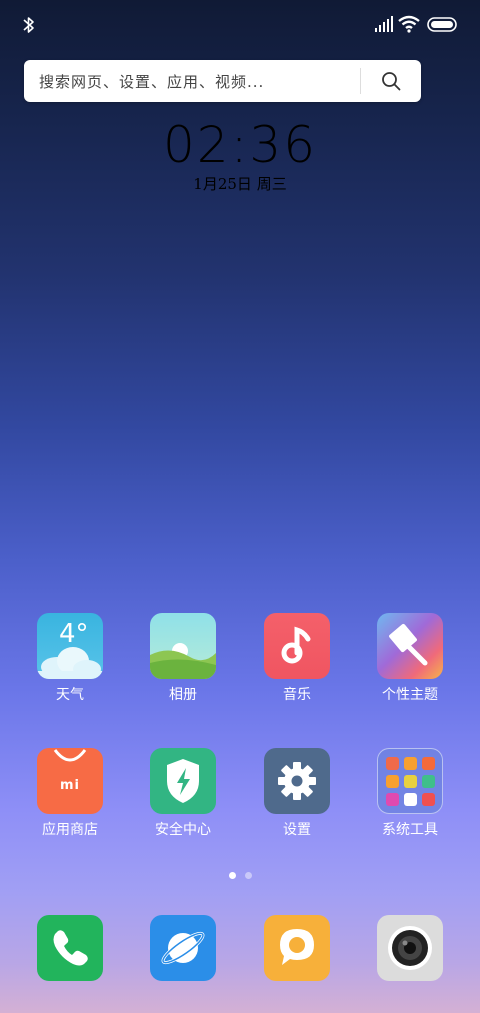 The height and width of the screenshot is (1013, 480). I want to click on app-label: 个性主题, so click(410, 695).